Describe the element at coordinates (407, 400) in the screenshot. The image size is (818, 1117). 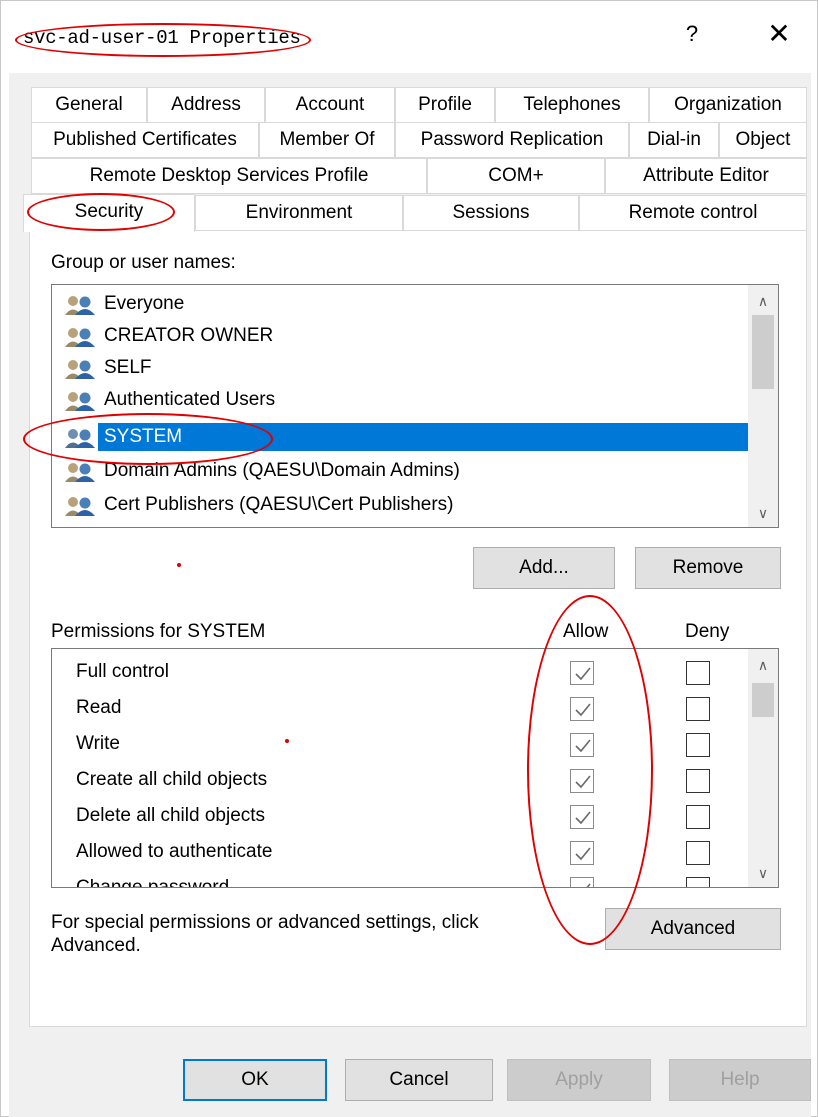
I see `list-item-authenticated-users: Authenticated Users` at that location.